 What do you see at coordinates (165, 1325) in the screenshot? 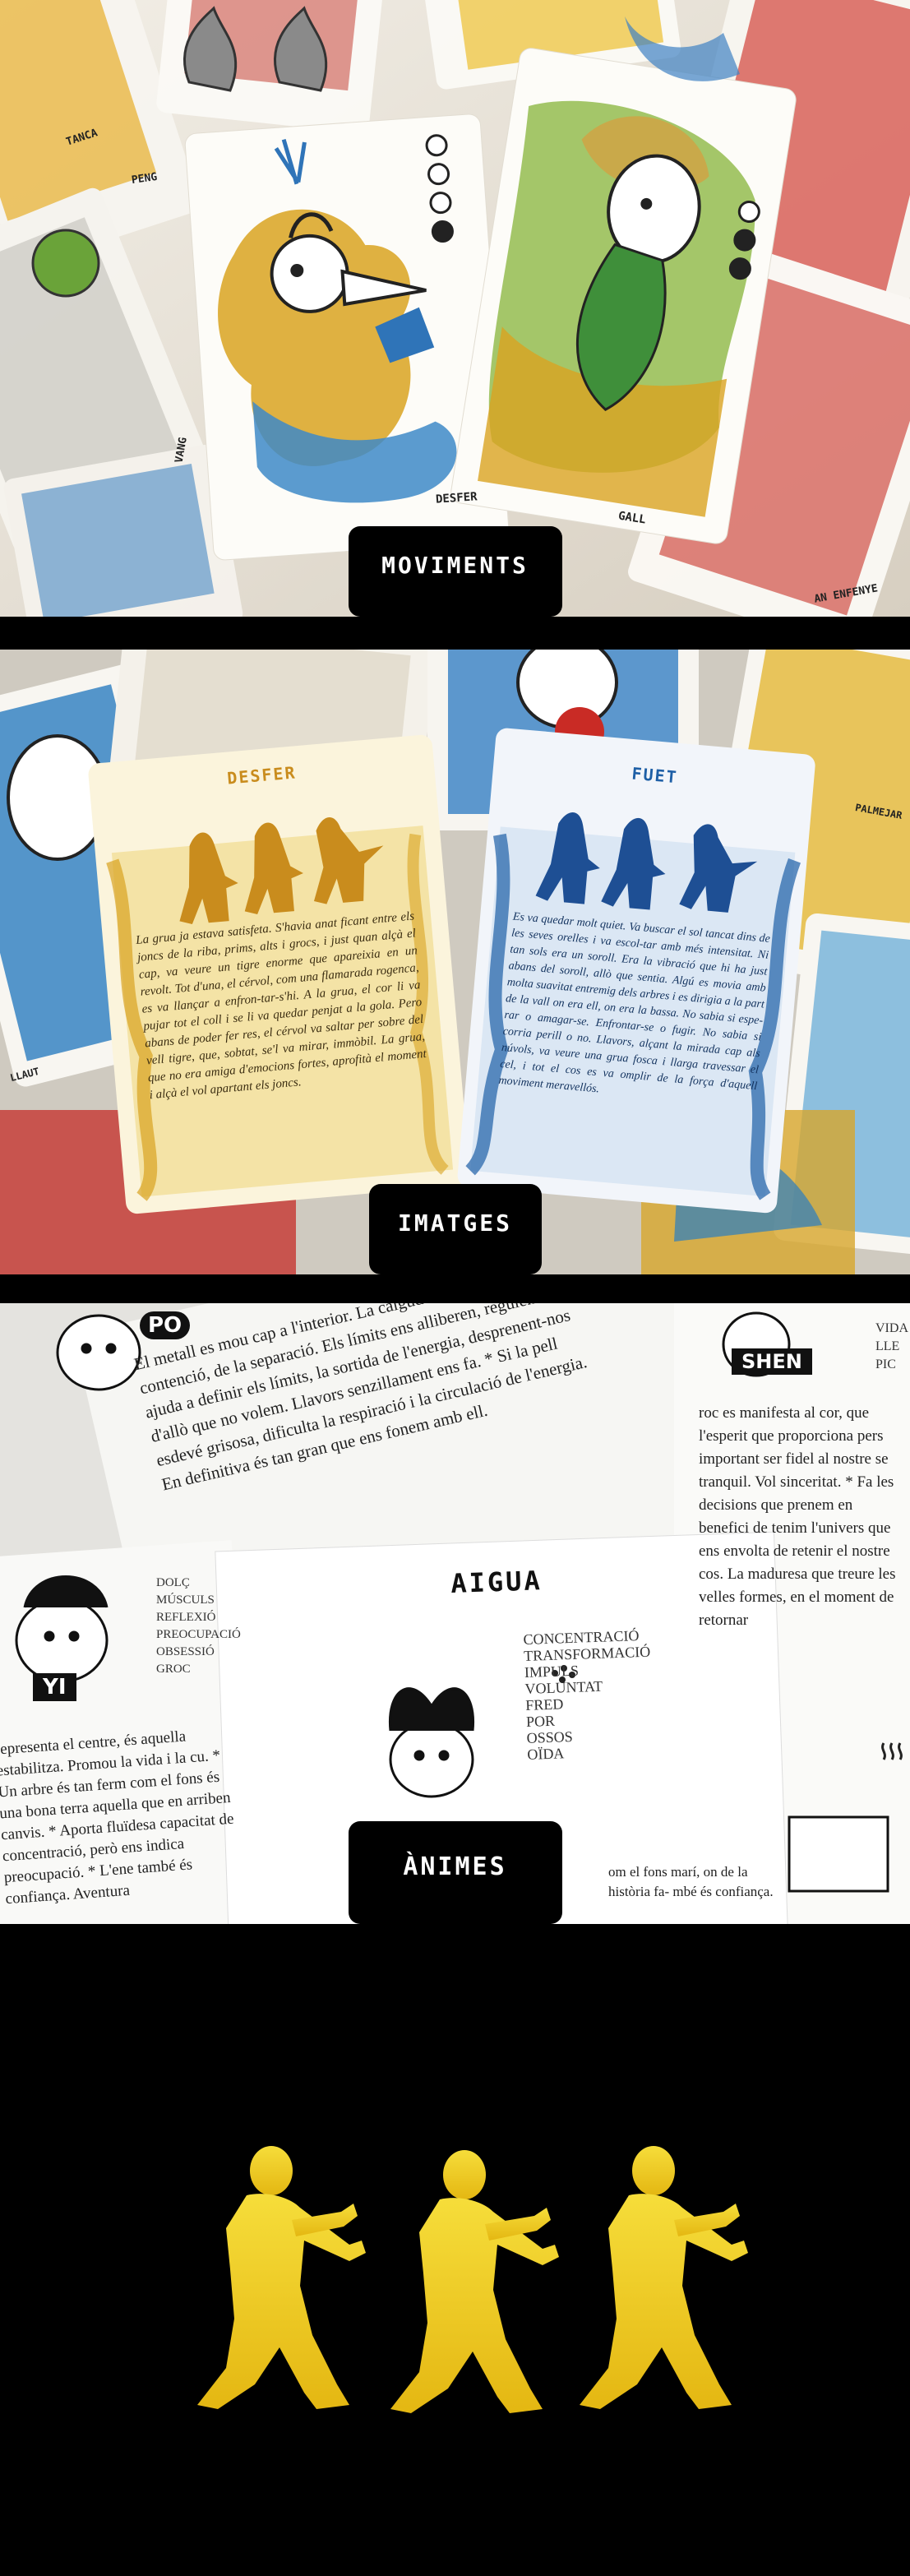
I see `char-tag-po: PO` at bounding box center [165, 1325].